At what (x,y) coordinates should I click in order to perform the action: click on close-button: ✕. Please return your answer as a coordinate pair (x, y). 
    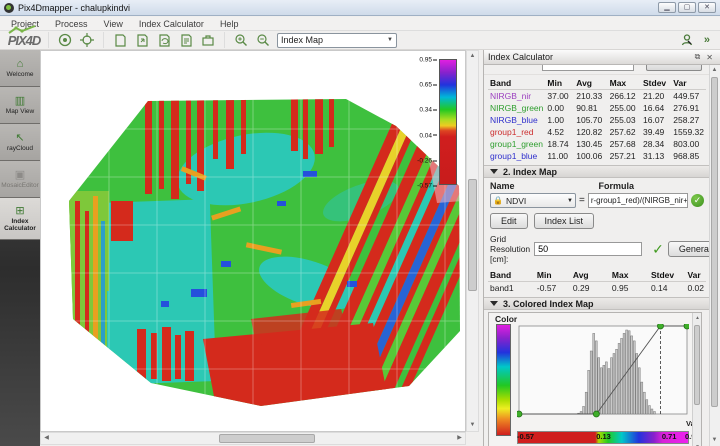
    Looking at the image, I should click on (707, 7).